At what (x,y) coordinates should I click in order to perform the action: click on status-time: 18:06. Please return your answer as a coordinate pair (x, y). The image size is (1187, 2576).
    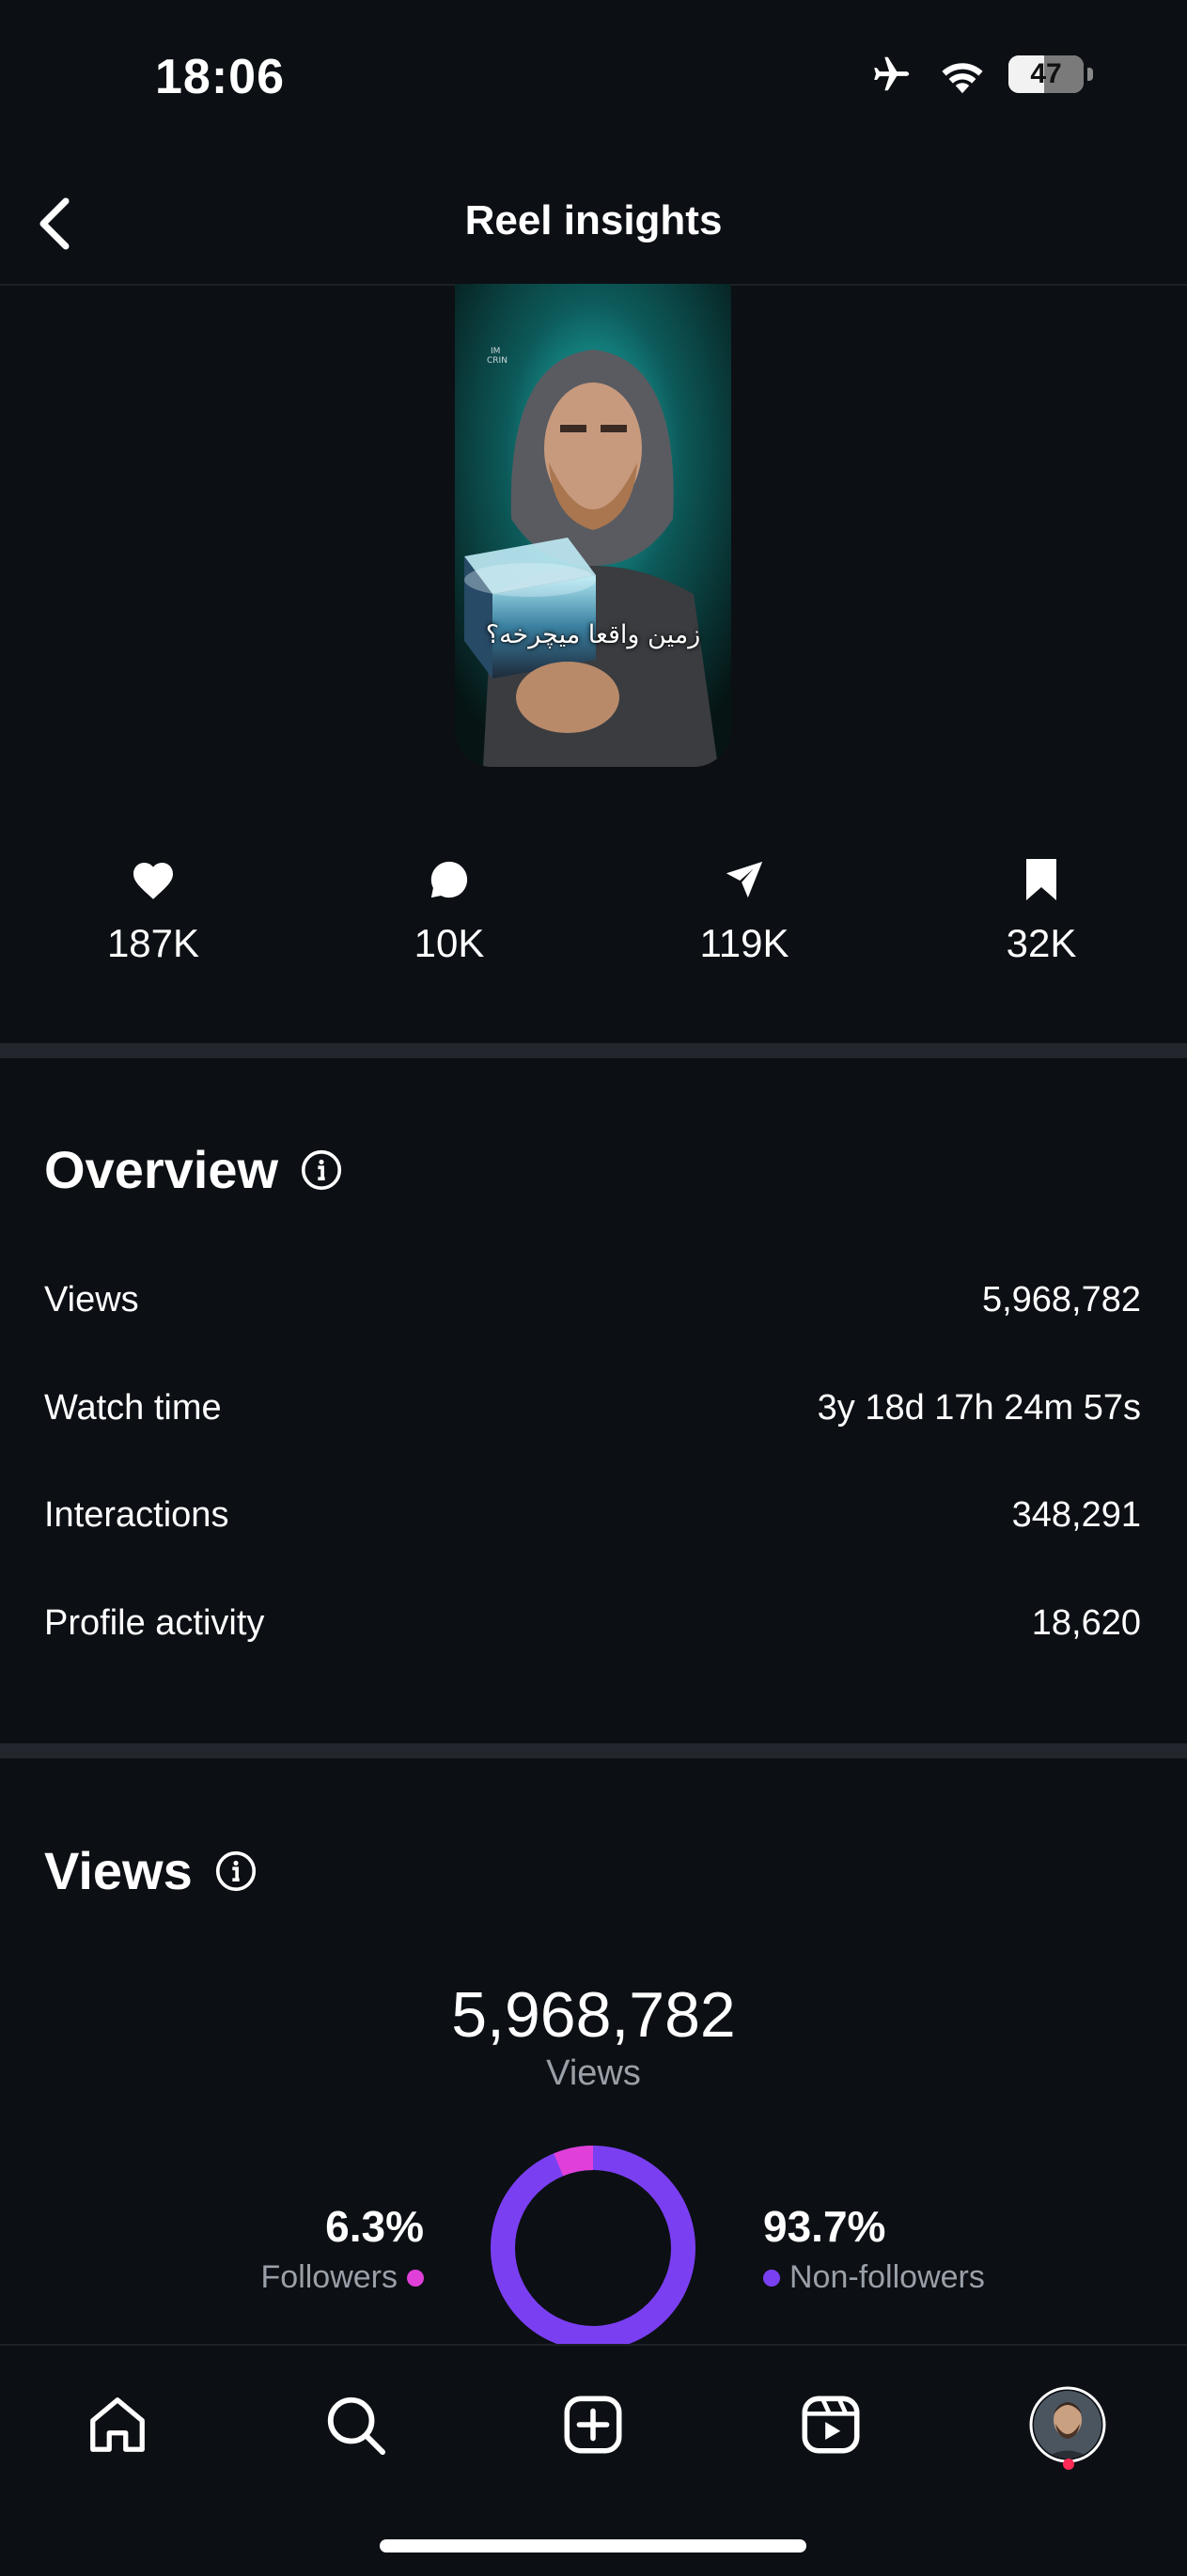
    Looking at the image, I should click on (220, 77).